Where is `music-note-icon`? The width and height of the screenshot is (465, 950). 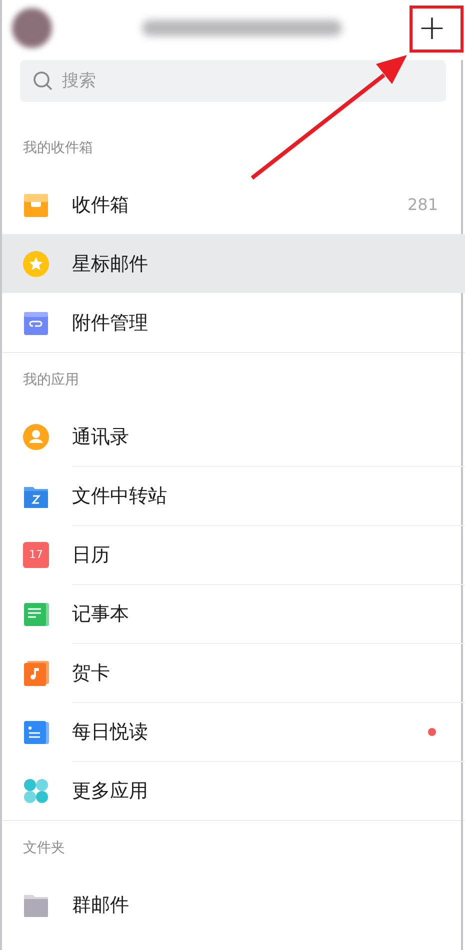
music-note-icon is located at coordinates (36, 673).